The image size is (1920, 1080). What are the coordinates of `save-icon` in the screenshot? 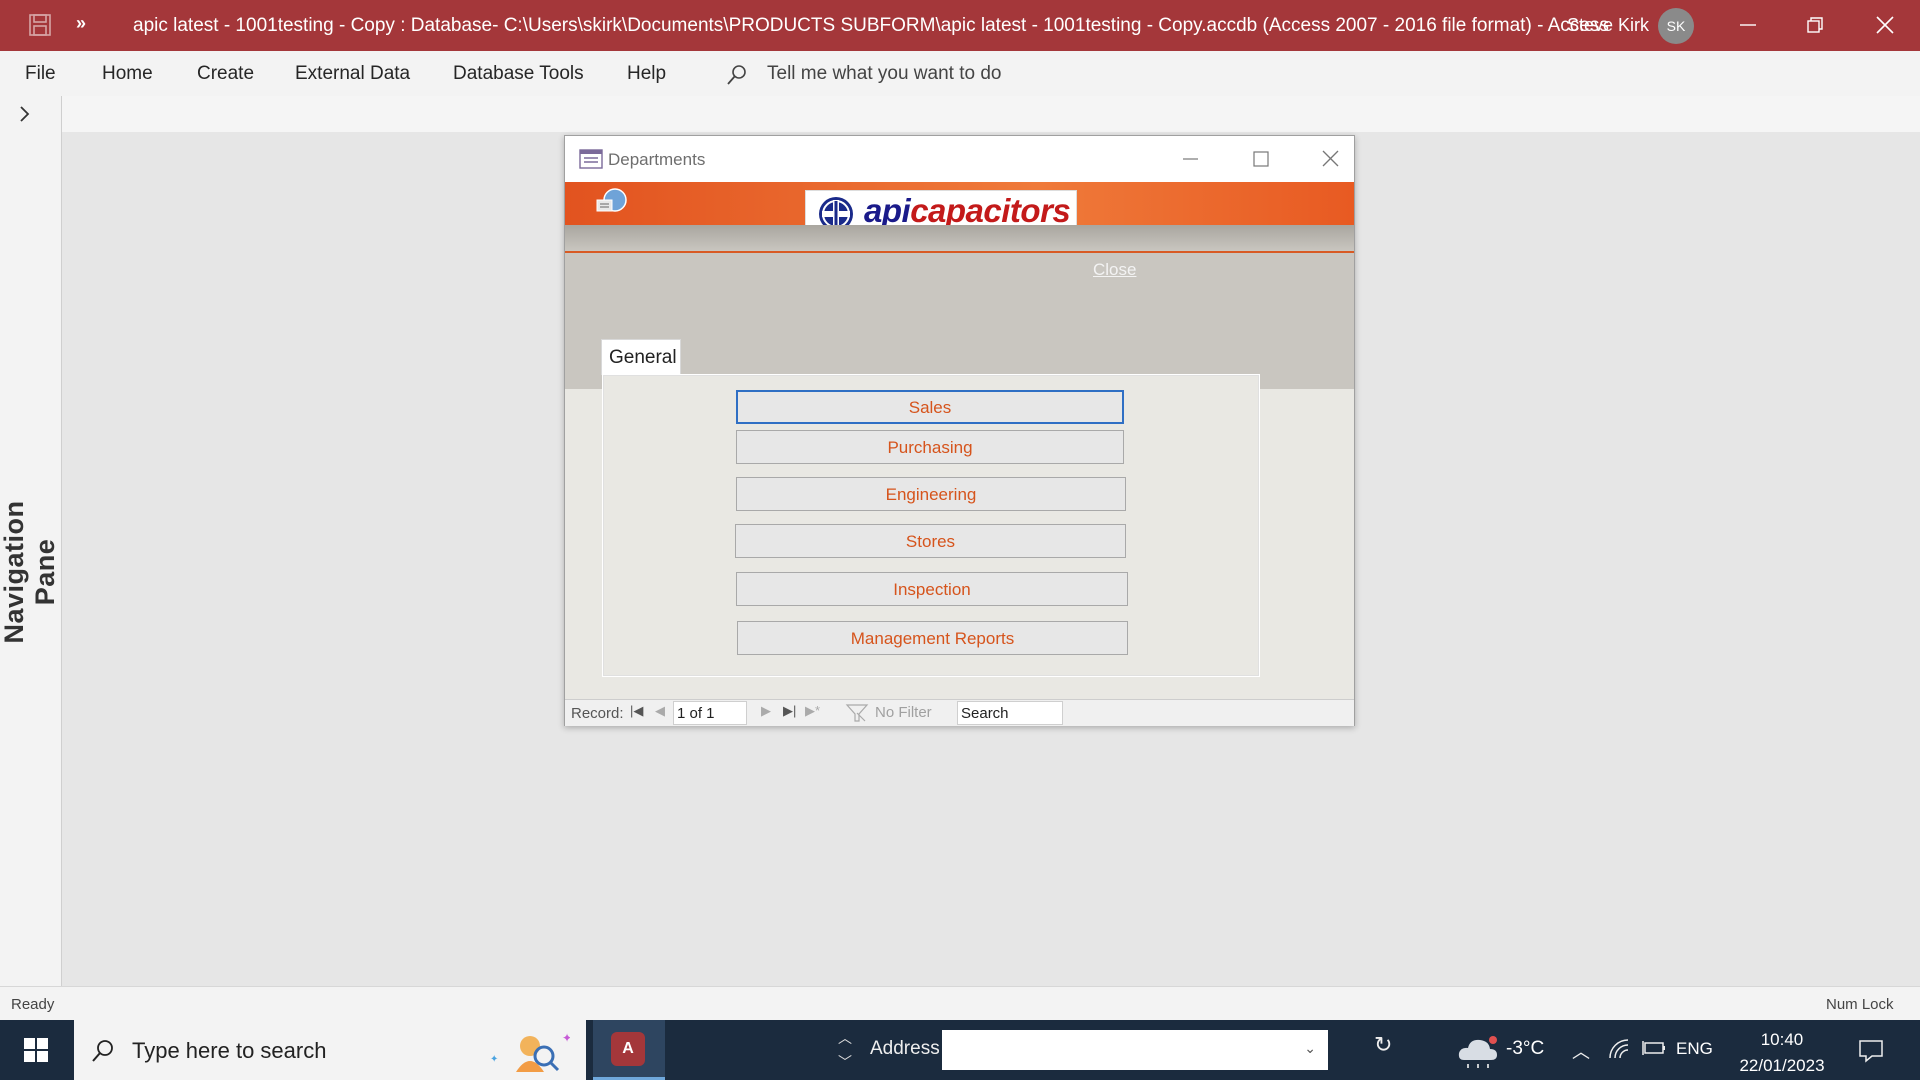 It's located at (40, 25).